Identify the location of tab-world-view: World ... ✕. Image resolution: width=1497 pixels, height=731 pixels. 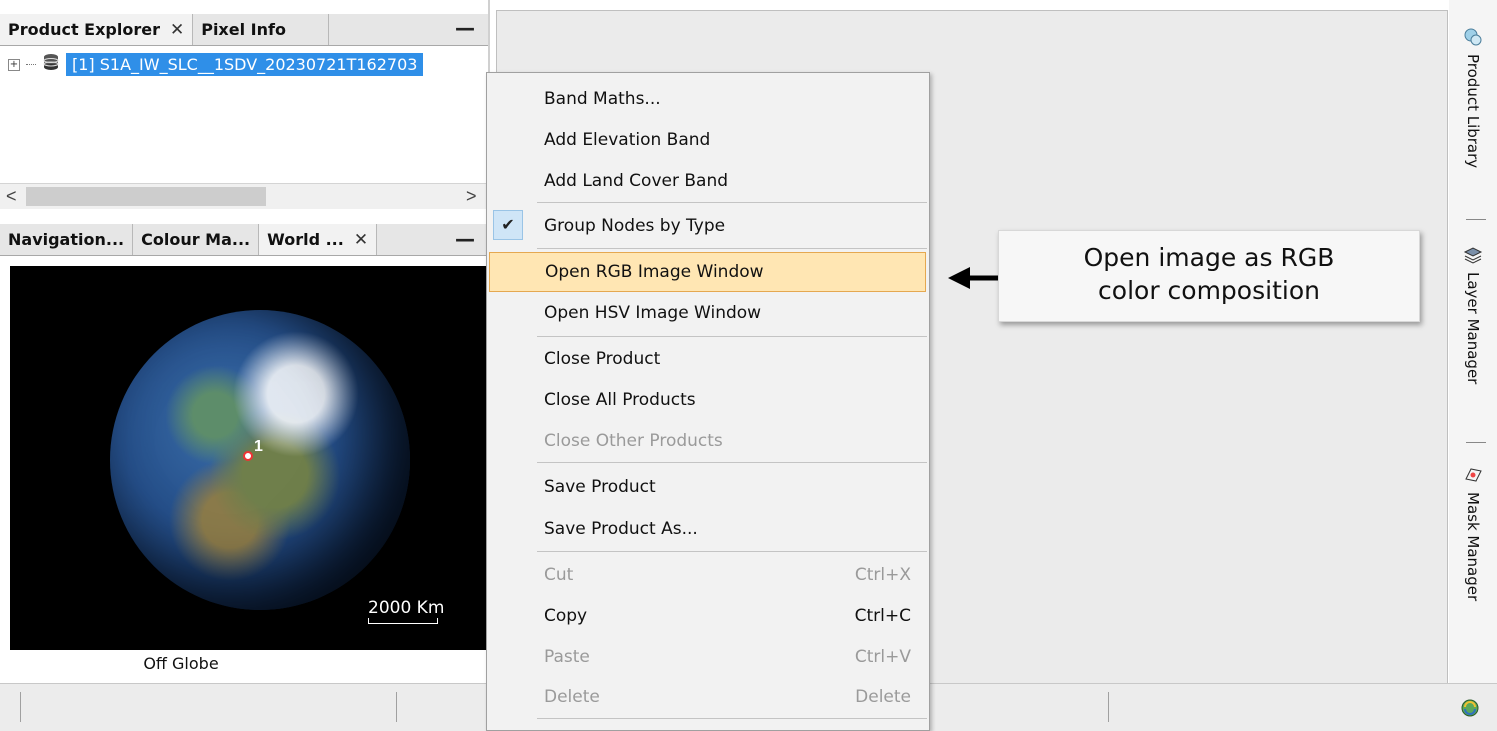
(318, 239).